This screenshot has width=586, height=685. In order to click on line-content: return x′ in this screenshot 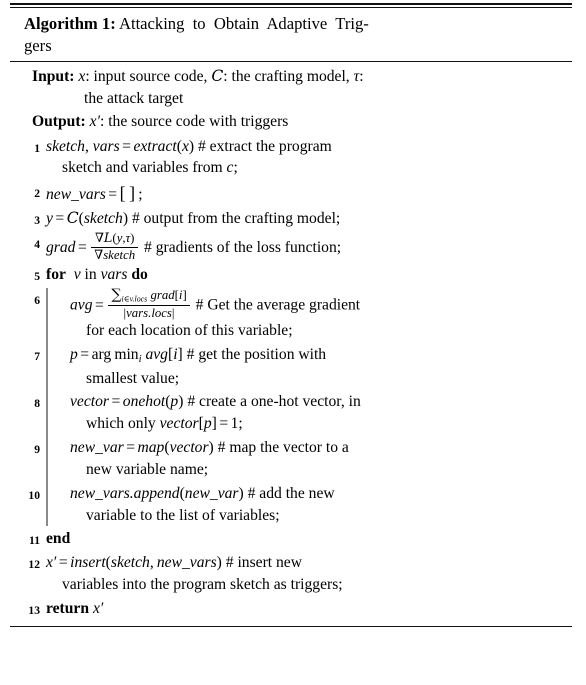, I will do `click(75, 608)`.